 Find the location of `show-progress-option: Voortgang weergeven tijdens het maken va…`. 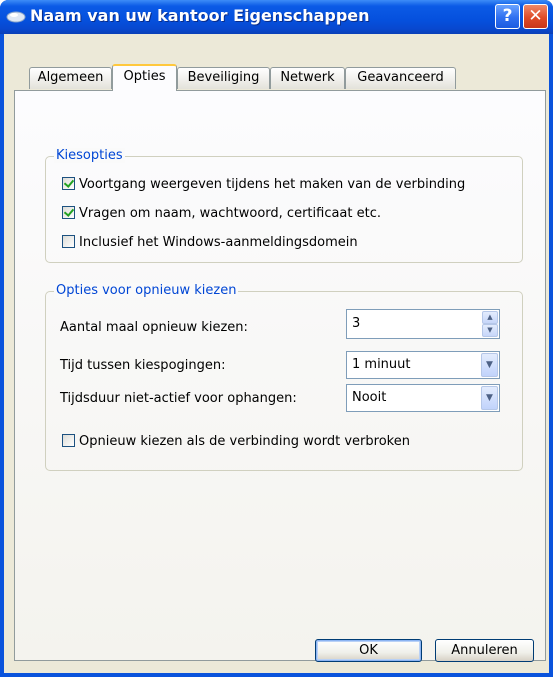

show-progress-option: Voortgang weergeven tijdens het maken va… is located at coordinates (263, 184).